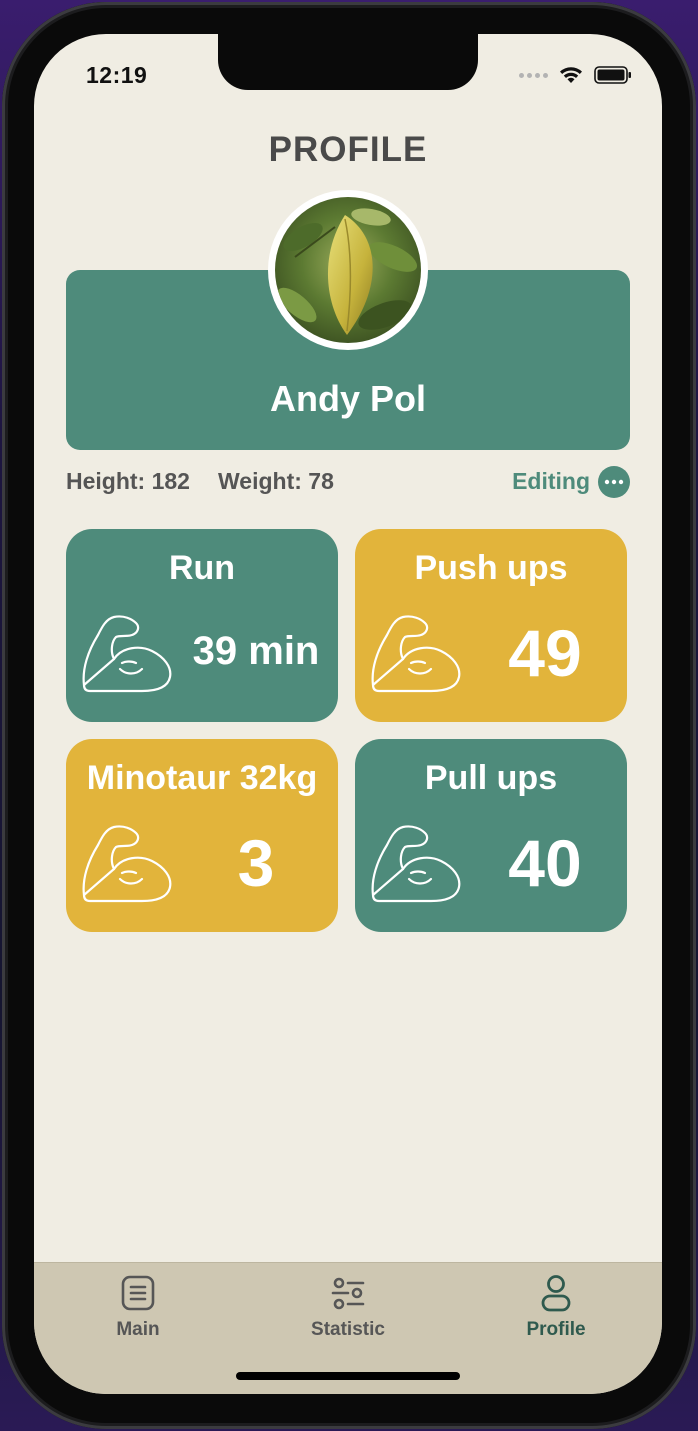 Image resolution: width=698 pixels, height=1431 pixels. What do you see at coordinates (533, 75) in the screenshot?
I see `cellular-signal-icon` at bounding box center [533, 75].